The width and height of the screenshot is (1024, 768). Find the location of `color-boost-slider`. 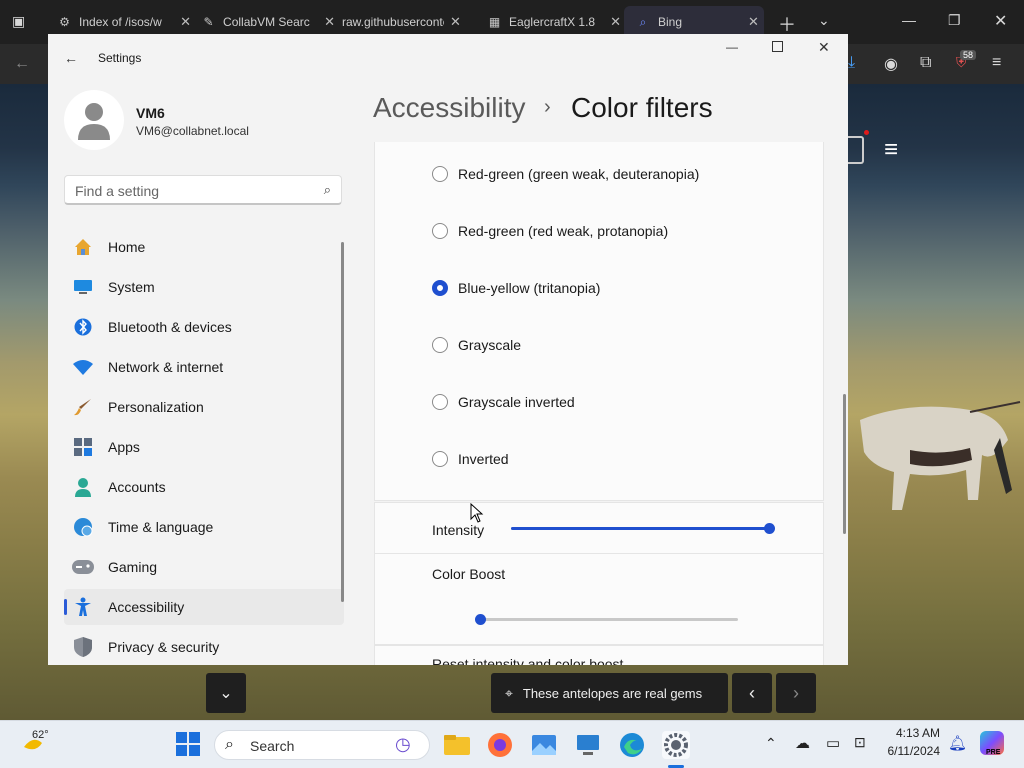

color-boost-slider is located at coordinates (606, 619).